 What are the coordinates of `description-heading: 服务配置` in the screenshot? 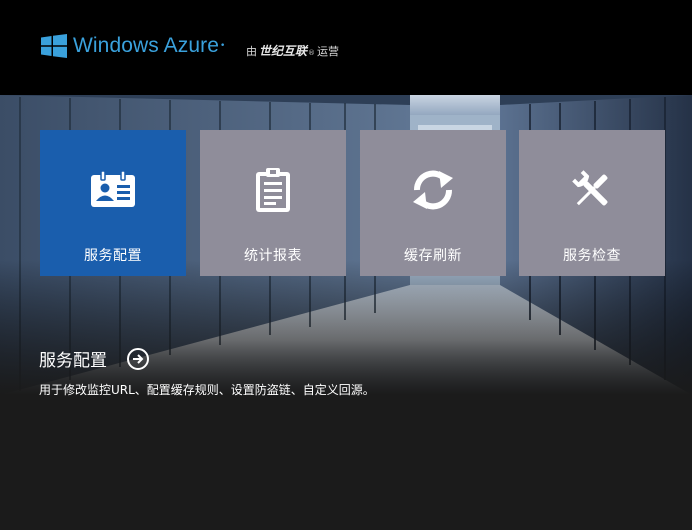 It's located at (94, 358).